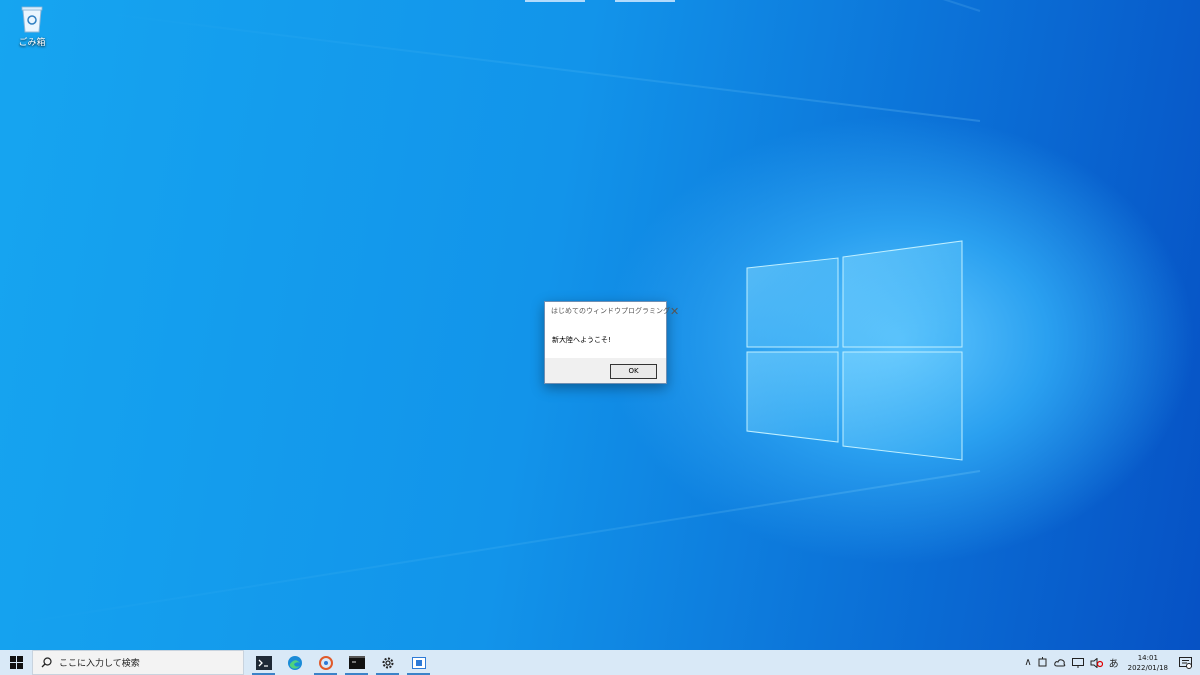 Image resolution: width=1200 pixels, height=675 pixels. Describe the element at coordinates (605, 370) in the screenshot. I see `dialog-footer: OK` at that location.